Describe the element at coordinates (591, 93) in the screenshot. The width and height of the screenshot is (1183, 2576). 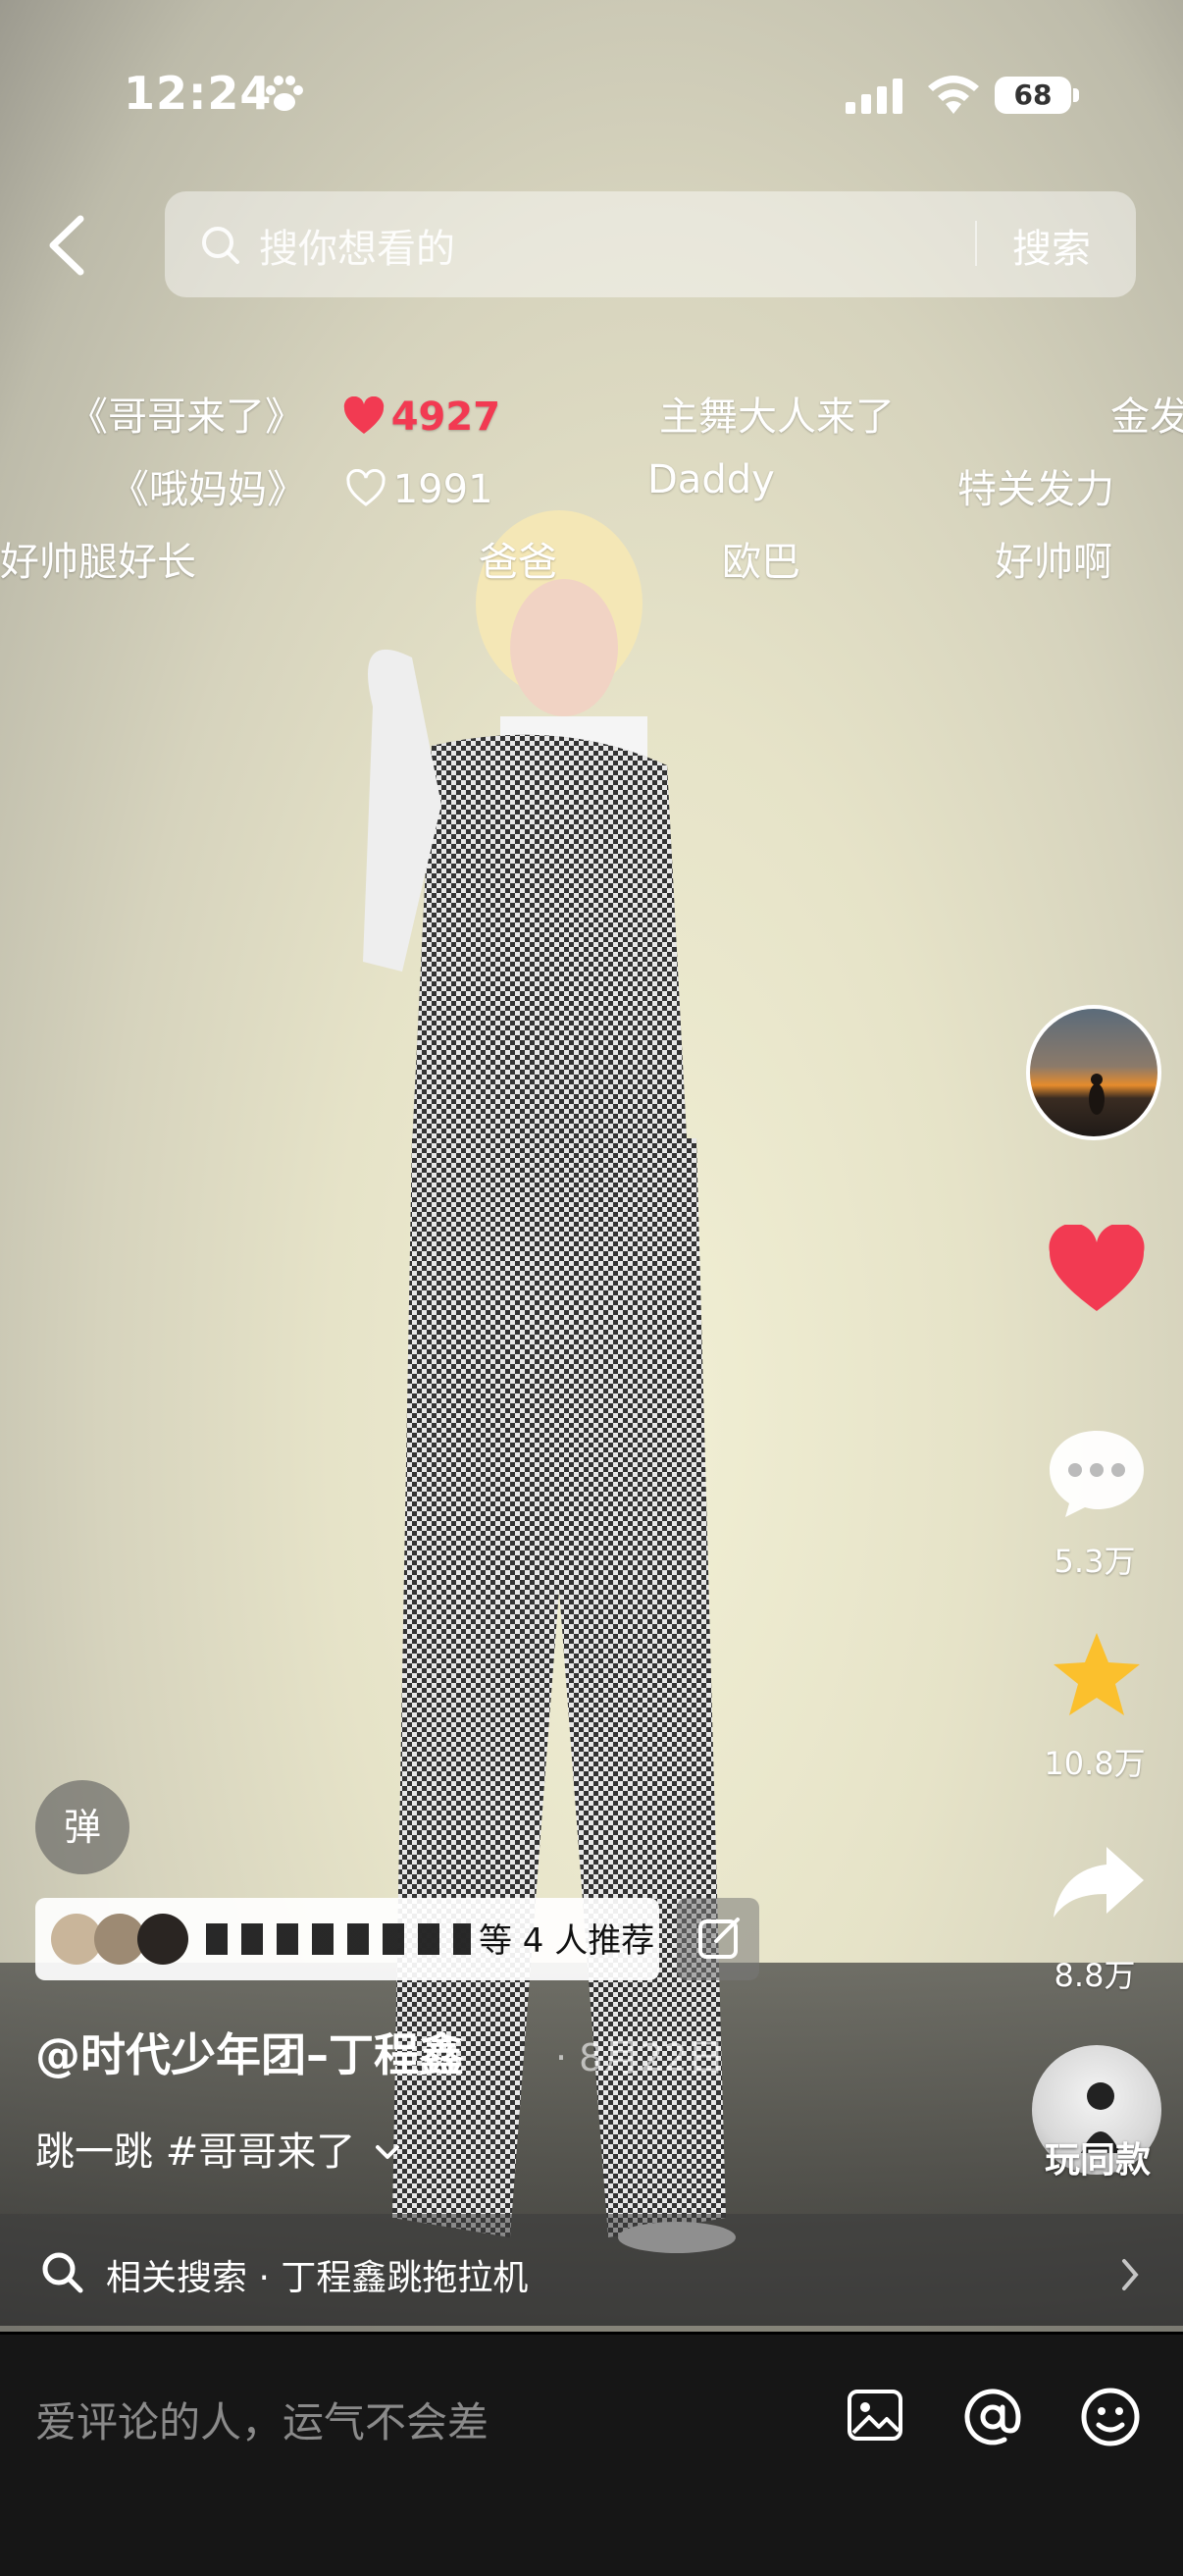
I see `status-bar: 12:24 68` at that location.